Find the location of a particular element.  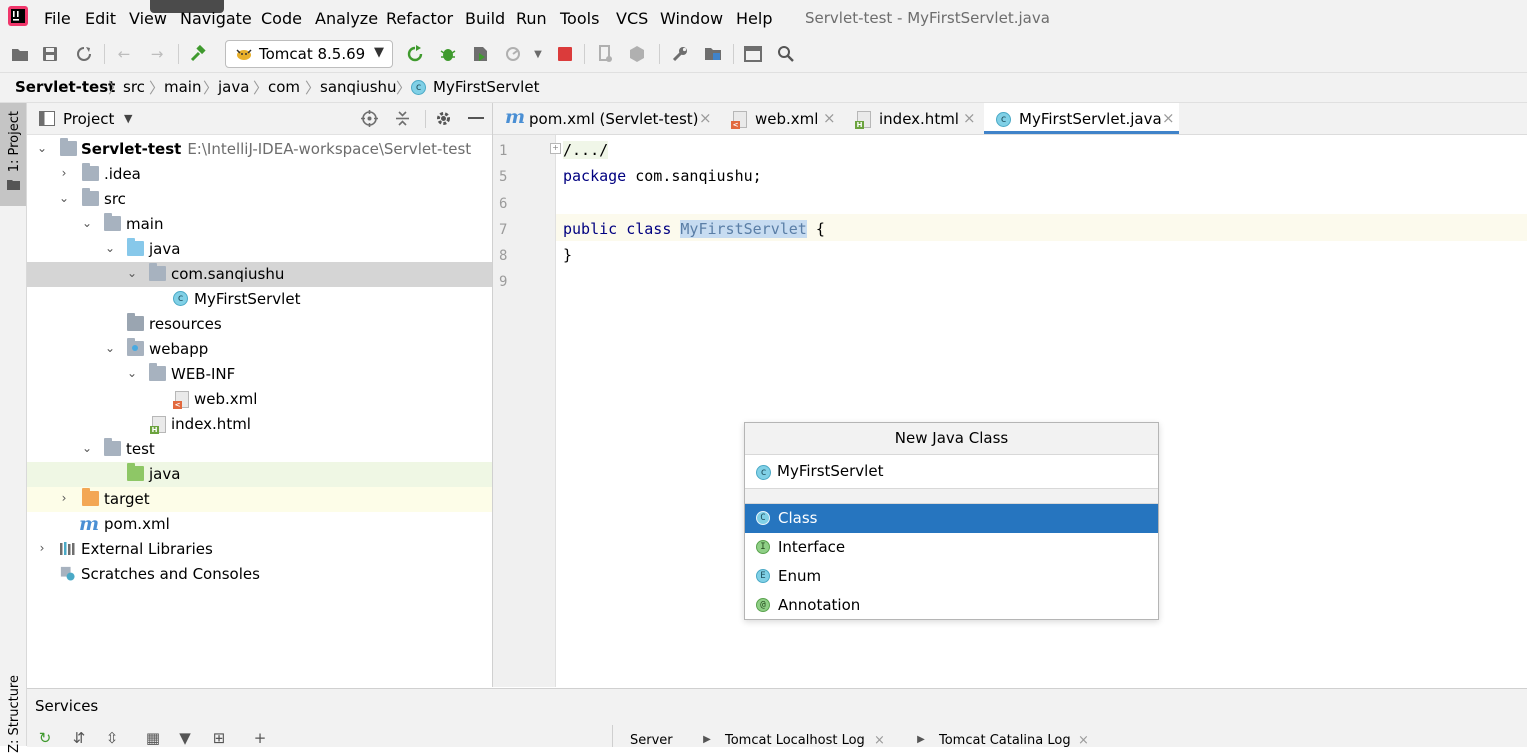

menu-analyze: Analyze is located at coordinates (346, 18).